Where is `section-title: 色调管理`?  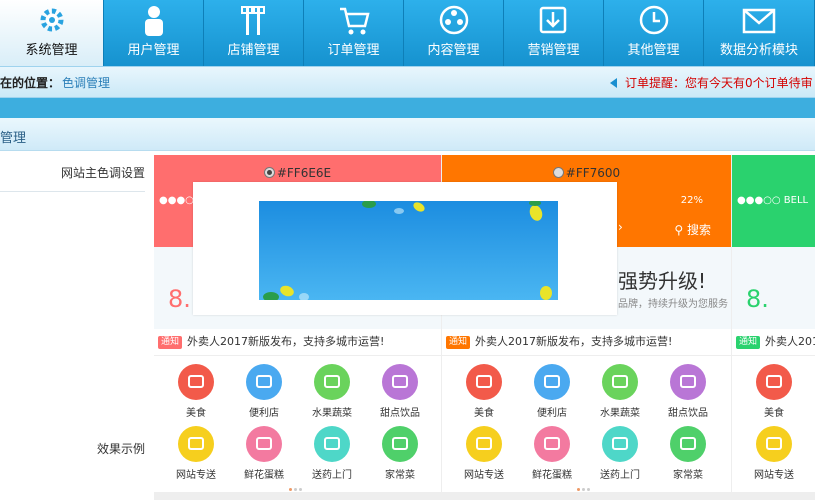
section-title: 色调管理 is located at coordinates (13, 138).